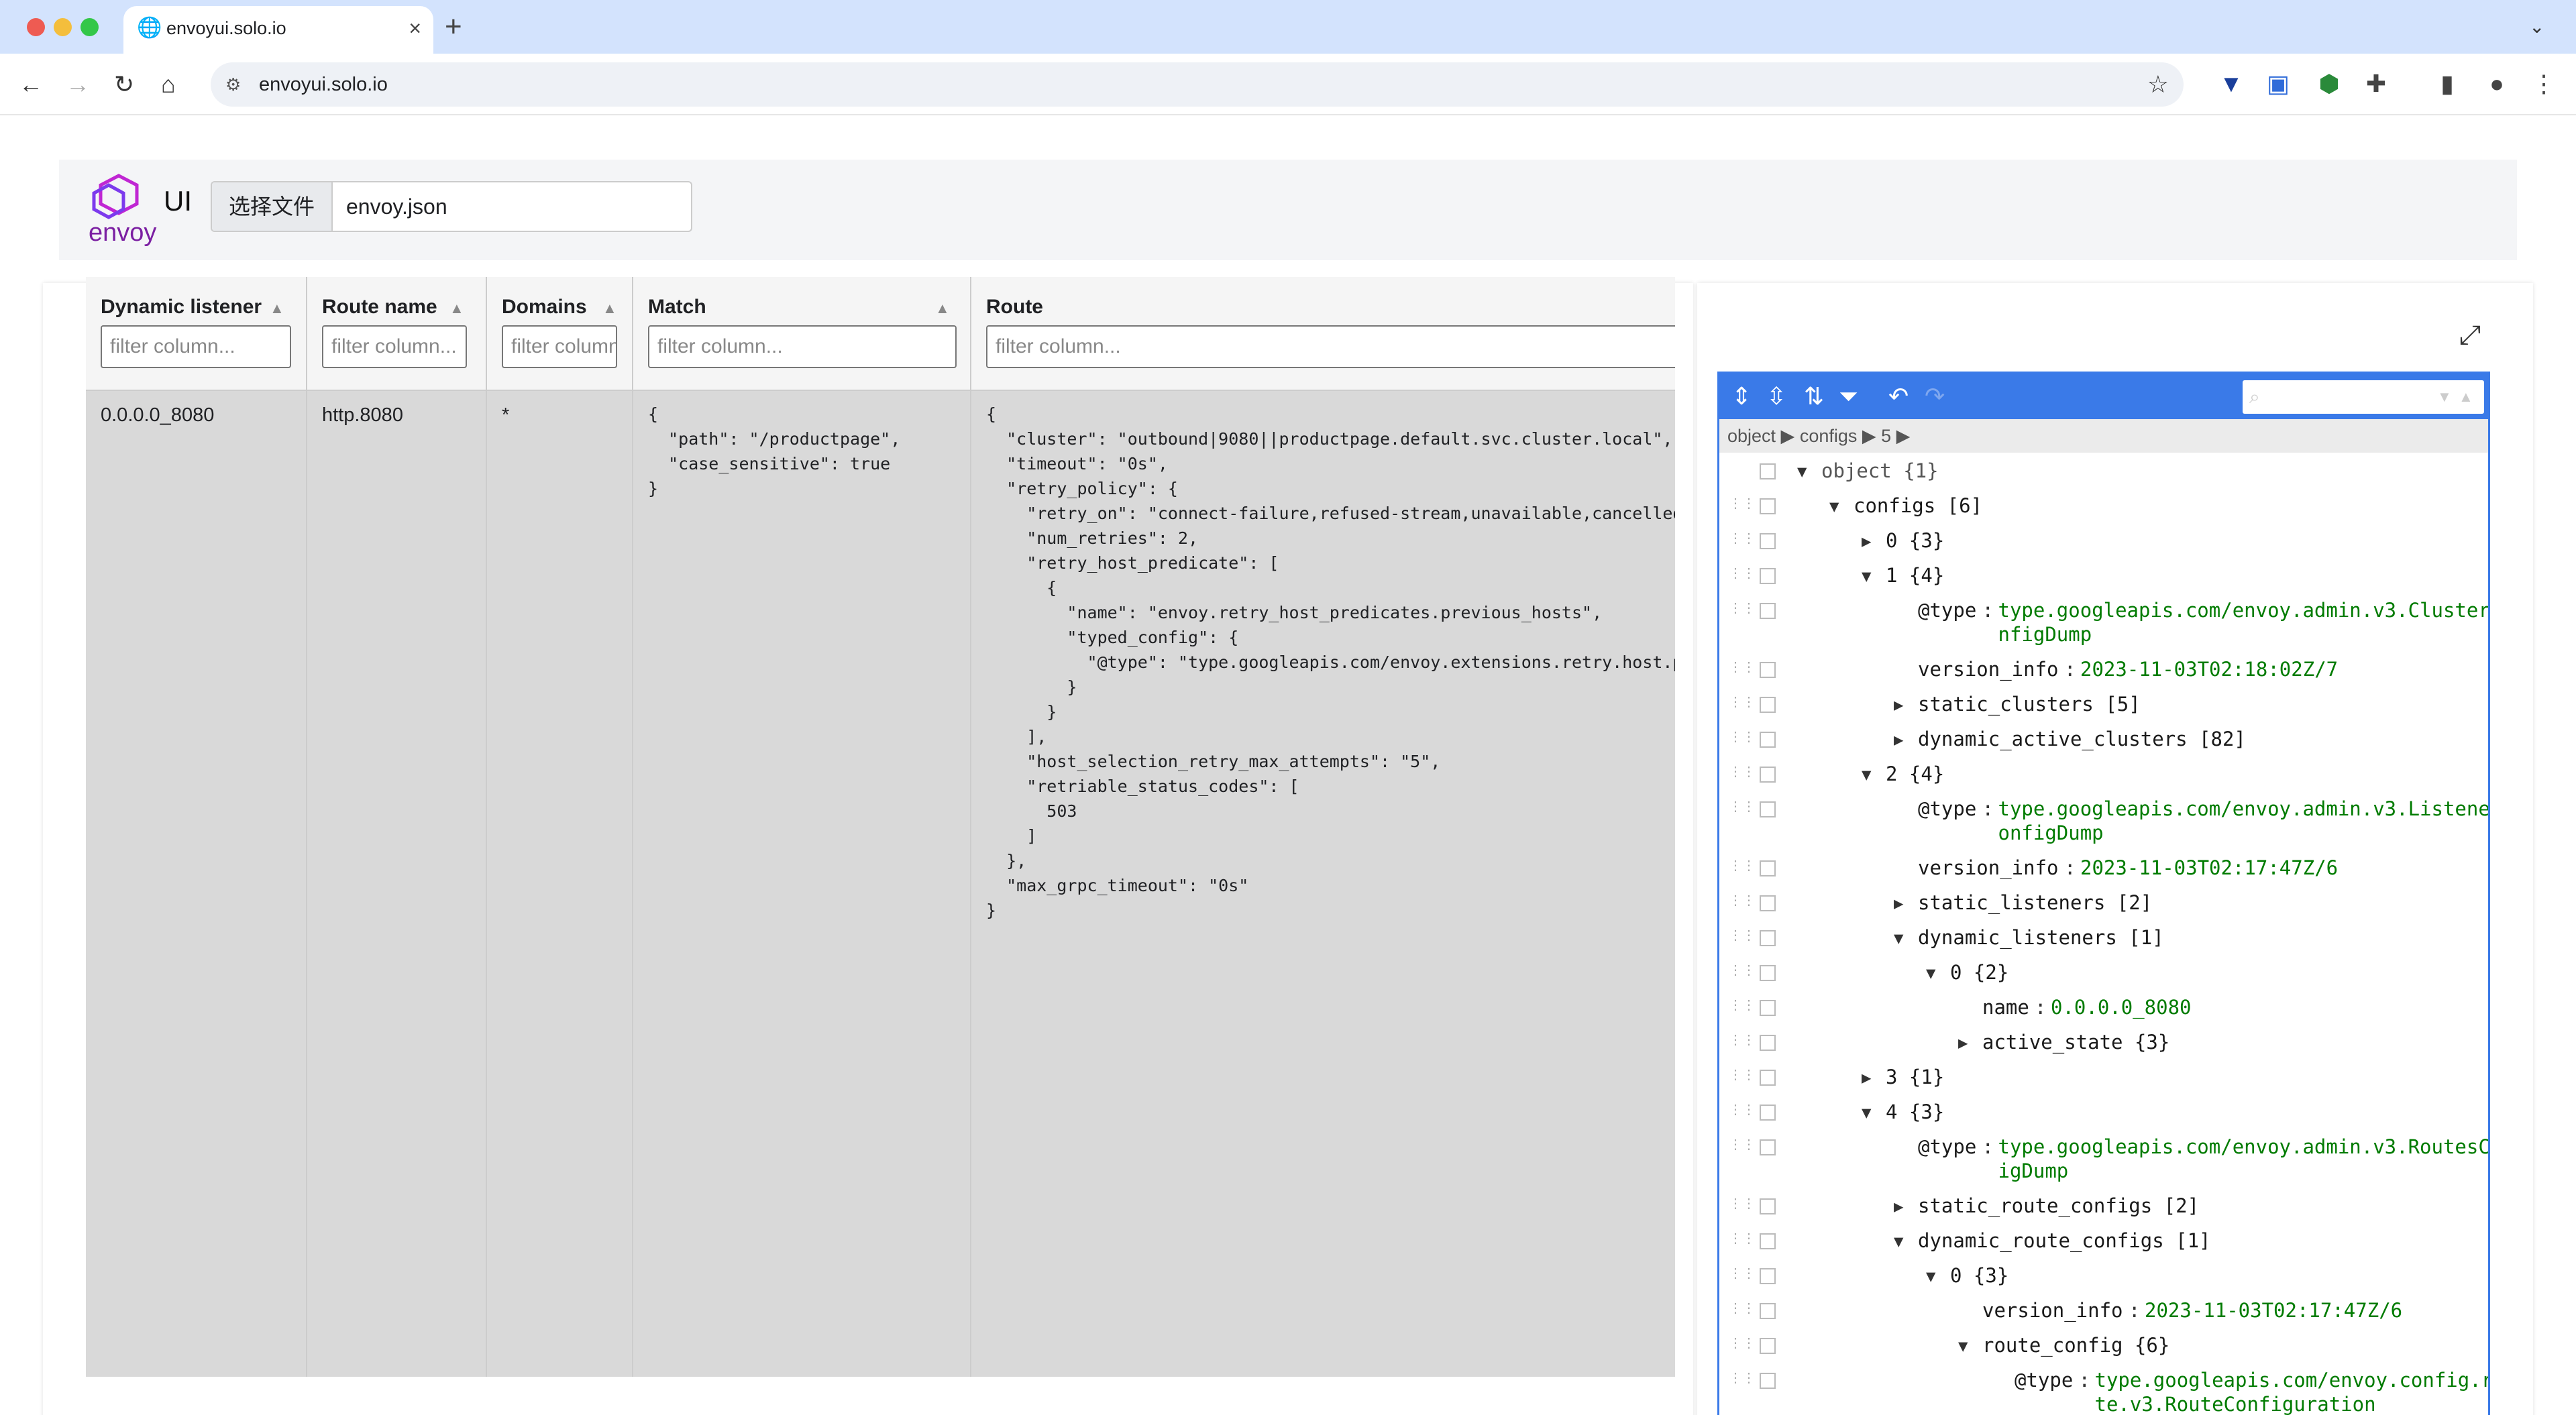  What do you see at coordinates (2103, 509) in the screenshot?
I see `json-tree-row: ⋮⋮ ▼ configs [6]` at bounding box center [2103, 509].